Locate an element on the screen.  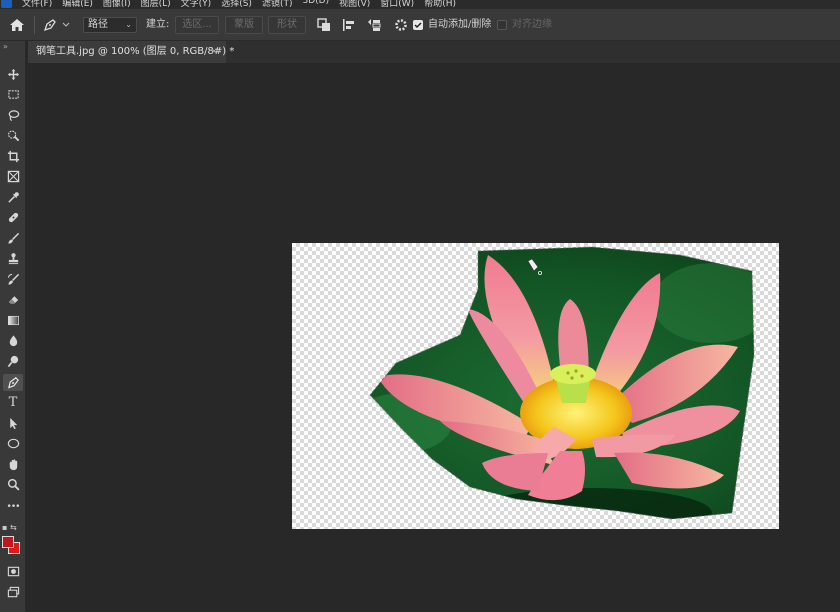
stamp-icon is located at coordinates (13, 259).